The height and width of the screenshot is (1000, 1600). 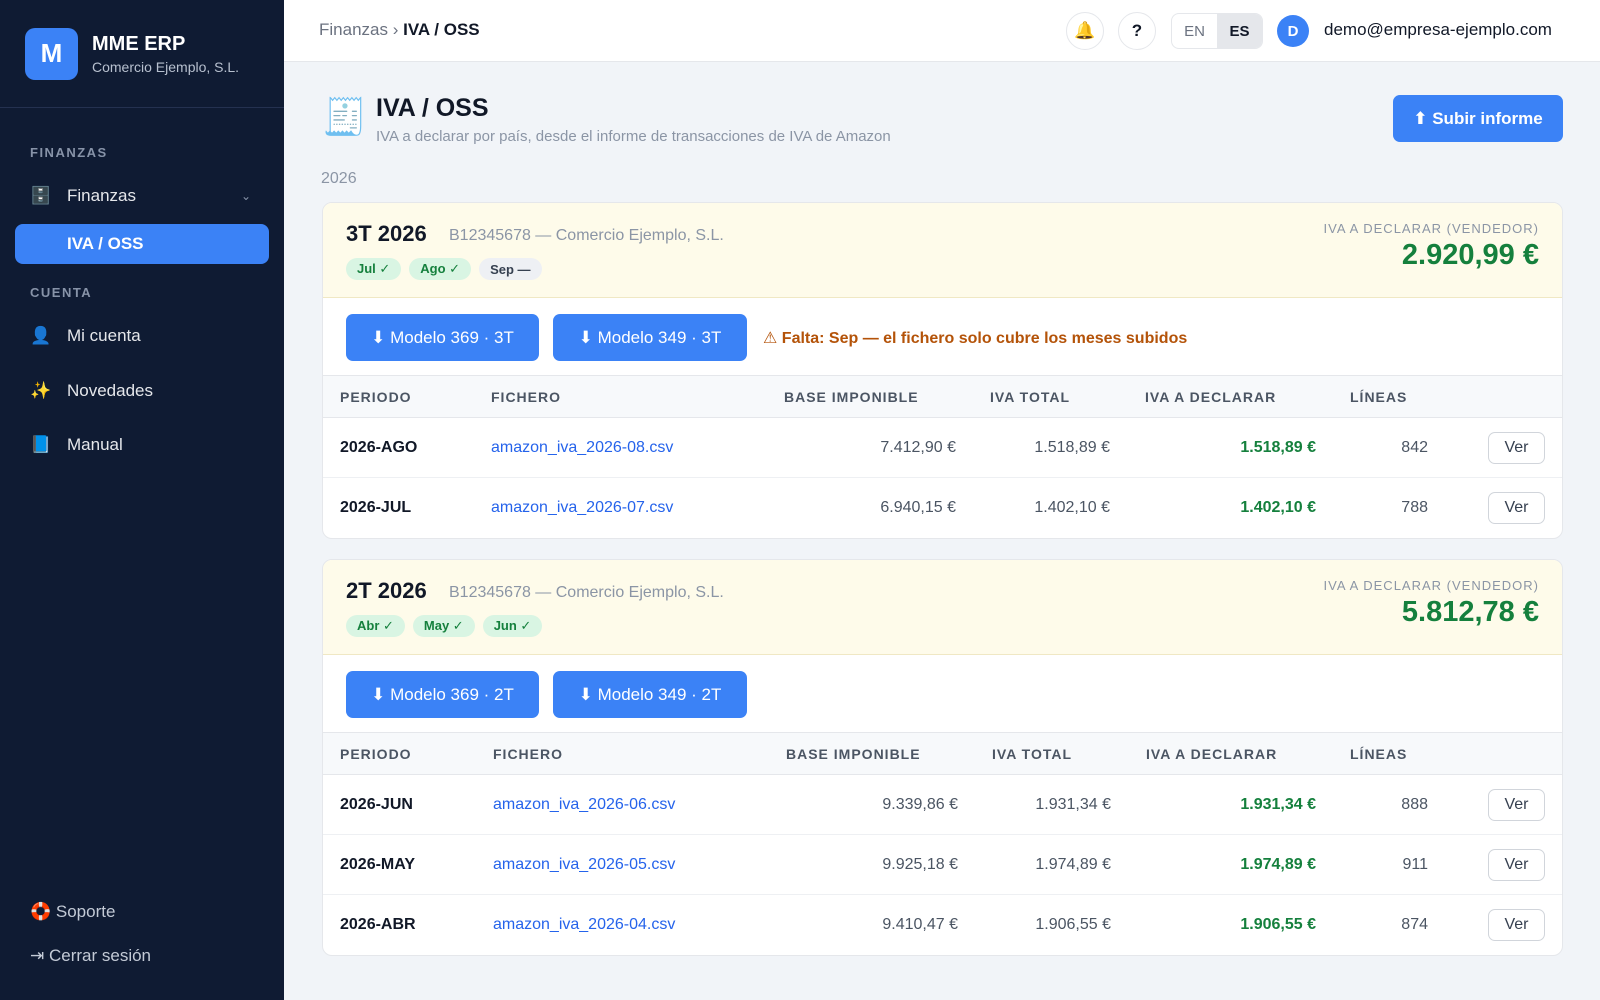 I want to click on col-lines: LÍNEAS, so click(x=1379, y=396).